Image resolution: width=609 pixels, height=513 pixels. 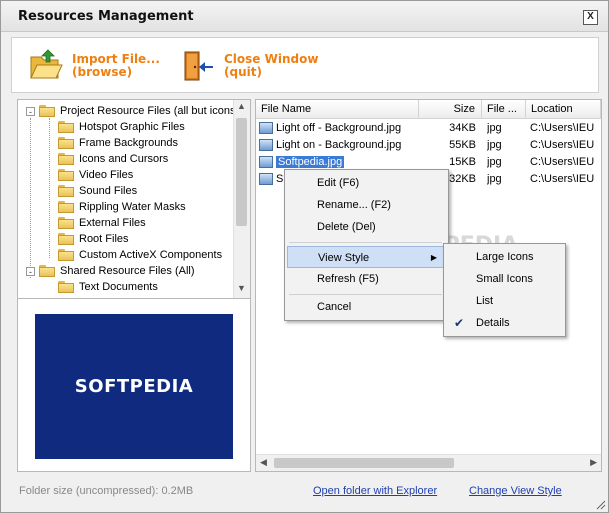 What do you see at coordinates (593, 462) in the screenshot?
I see `scroll-right-icon: ▶` at bounding box center [593, 462].